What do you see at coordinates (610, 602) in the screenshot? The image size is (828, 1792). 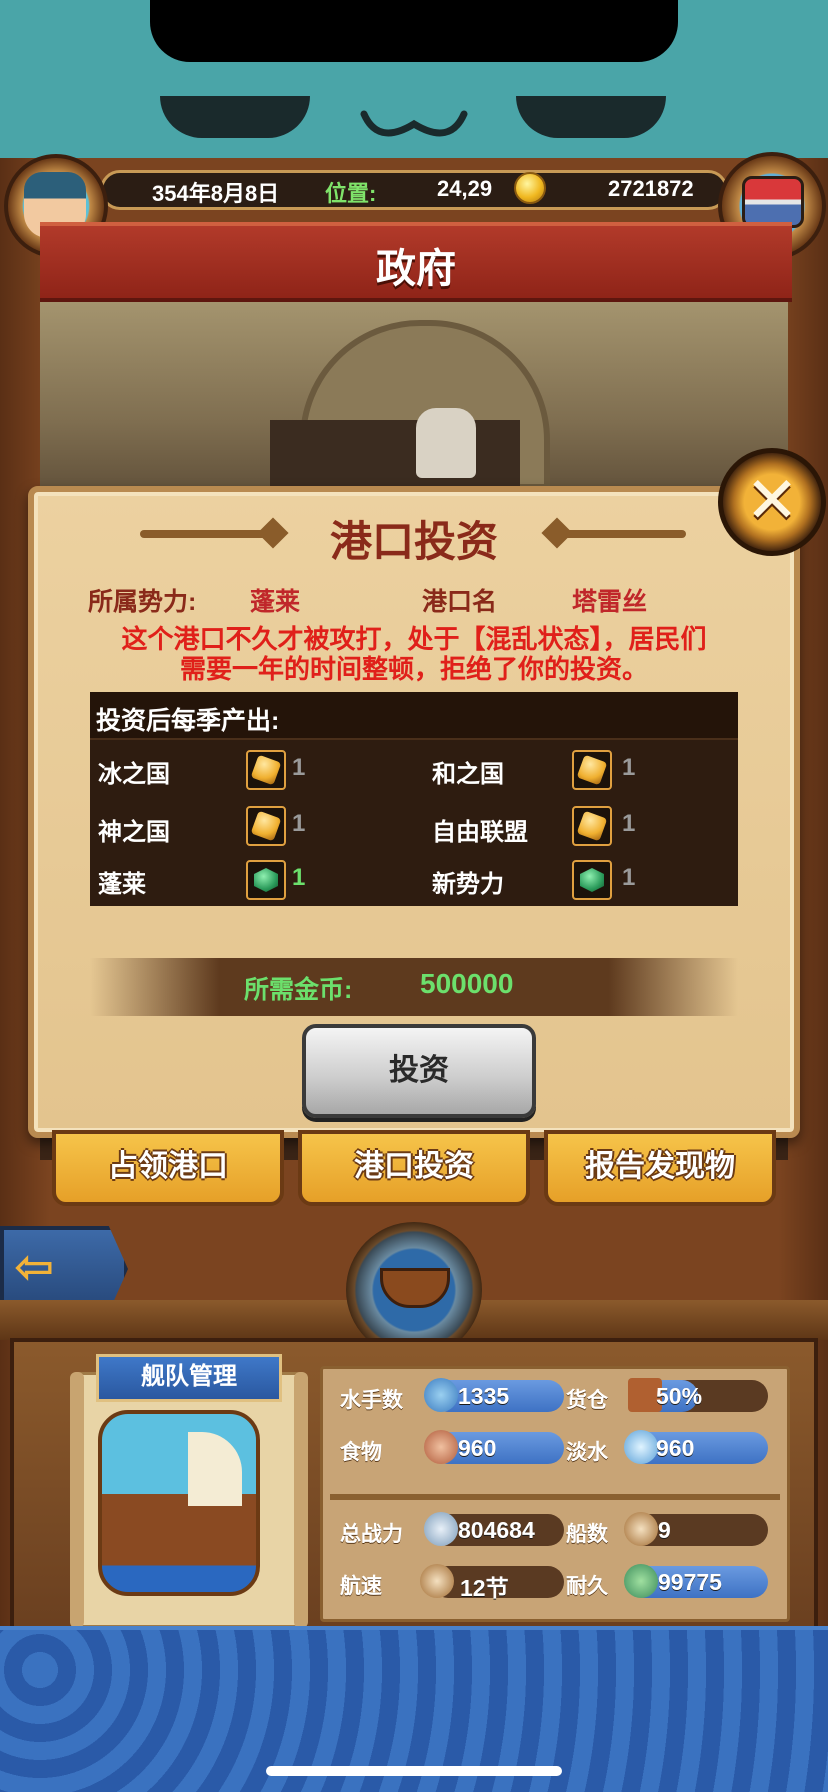 I see `port-name-value: 塔雷丝` at bounding box center [610, 602].